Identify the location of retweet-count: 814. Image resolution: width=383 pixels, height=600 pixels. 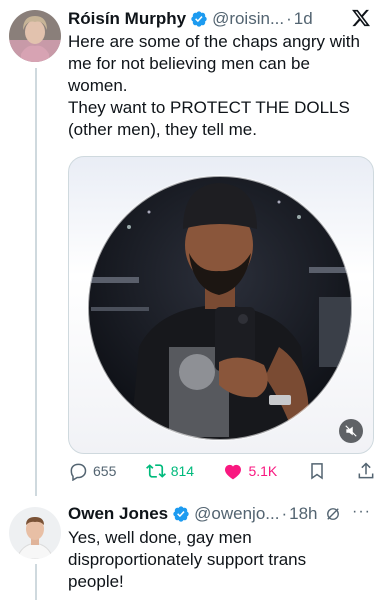
(182, 471).